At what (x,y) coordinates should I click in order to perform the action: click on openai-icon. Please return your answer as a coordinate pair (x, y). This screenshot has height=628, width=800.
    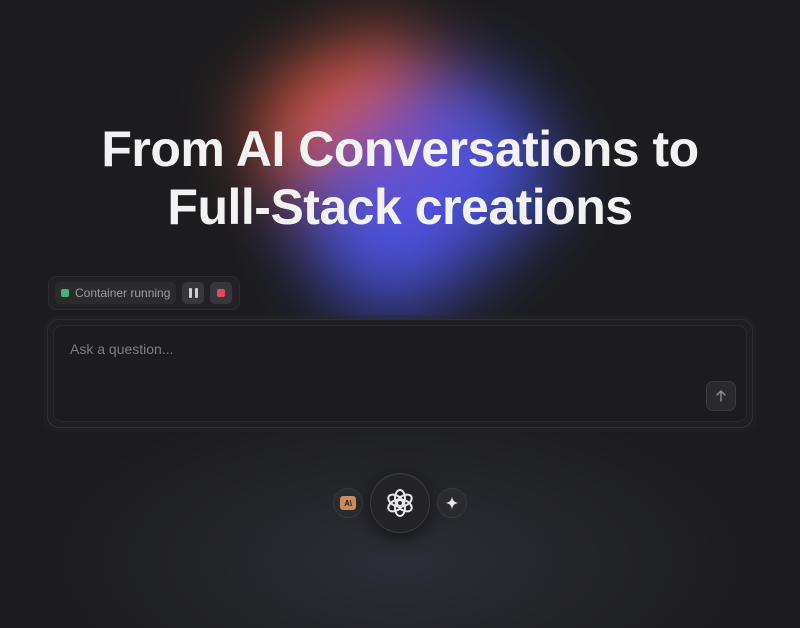
    Looking at the image, I should click on (400, 503).